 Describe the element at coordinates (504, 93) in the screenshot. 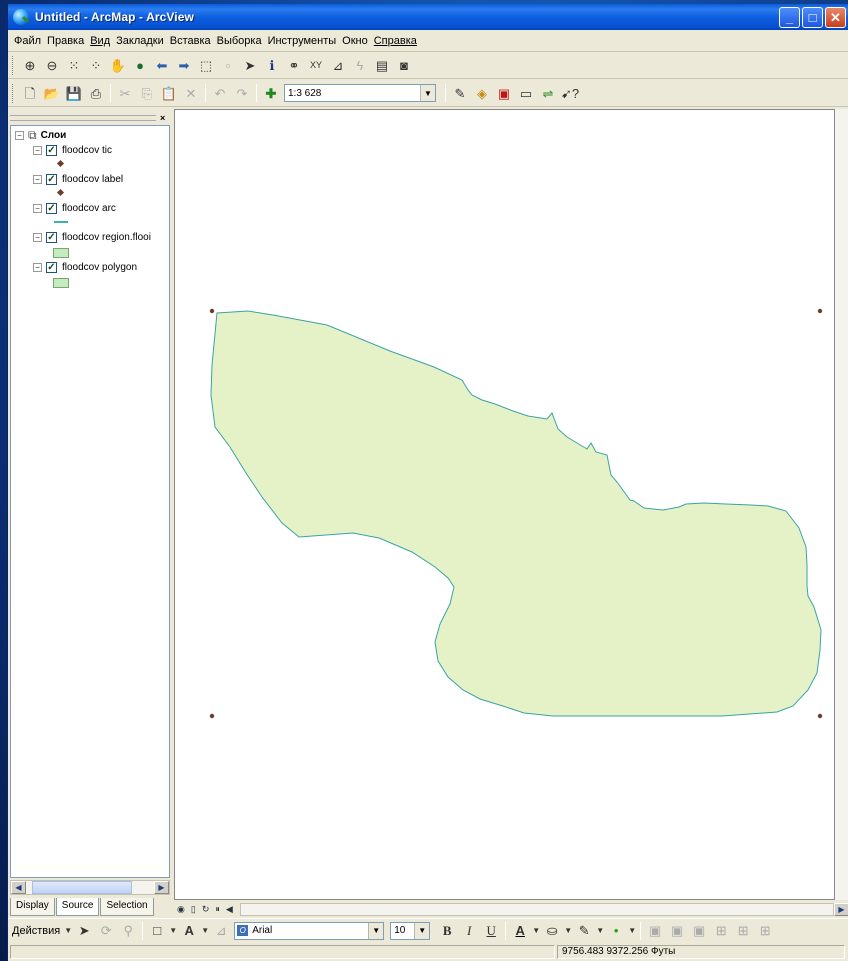

I see `arctoolbox-icon: ▣` at that location.